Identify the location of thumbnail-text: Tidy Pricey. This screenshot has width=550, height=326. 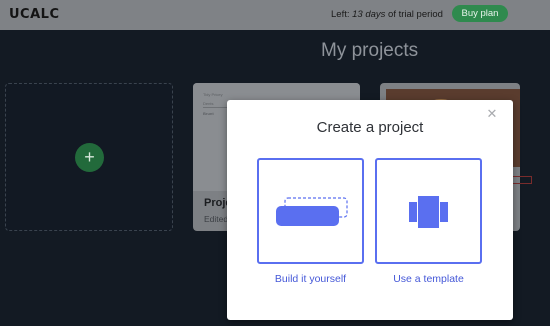
(213, 94).